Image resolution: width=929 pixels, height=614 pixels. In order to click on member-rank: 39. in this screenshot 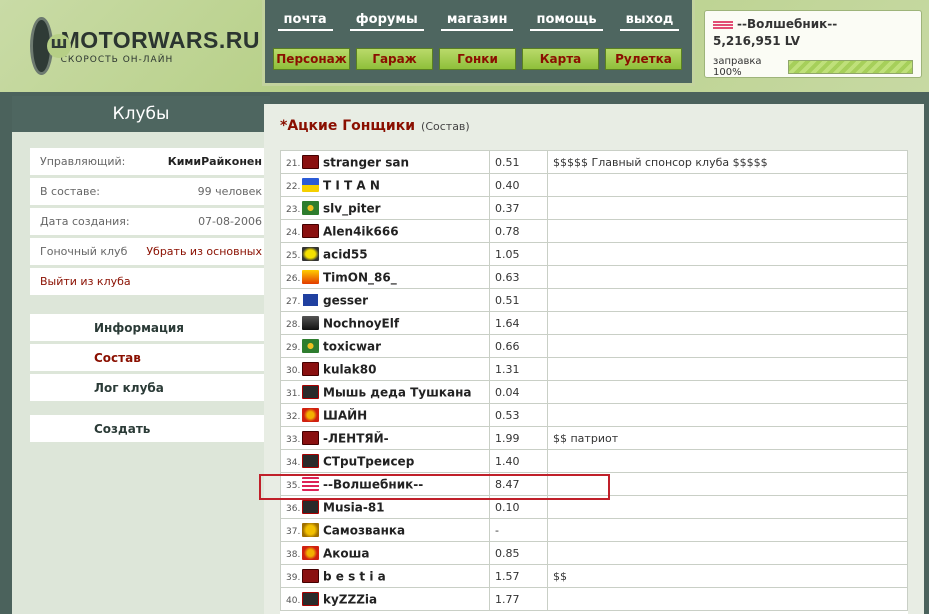, I will do `click(293, 577)`.